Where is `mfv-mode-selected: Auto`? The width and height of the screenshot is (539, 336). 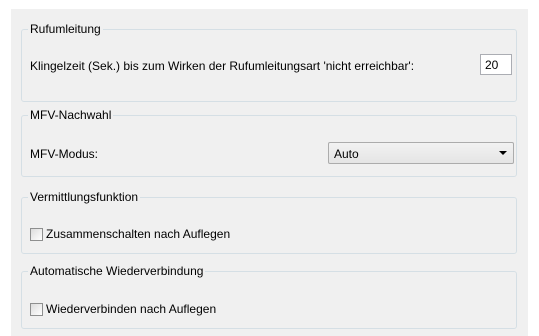
mfv-mode-selected: Auto is located at coordinates (346, 154).